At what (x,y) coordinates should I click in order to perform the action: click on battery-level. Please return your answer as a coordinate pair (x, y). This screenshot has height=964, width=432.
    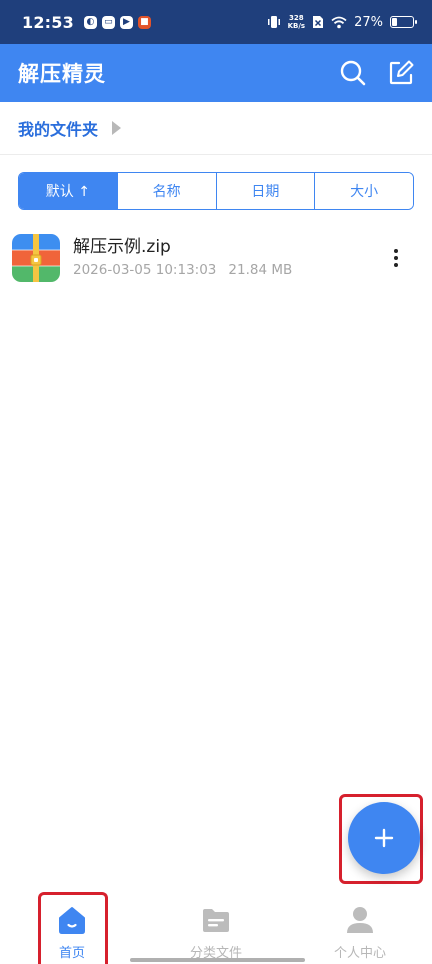
    Looking at the image, I should click on (394, 22).